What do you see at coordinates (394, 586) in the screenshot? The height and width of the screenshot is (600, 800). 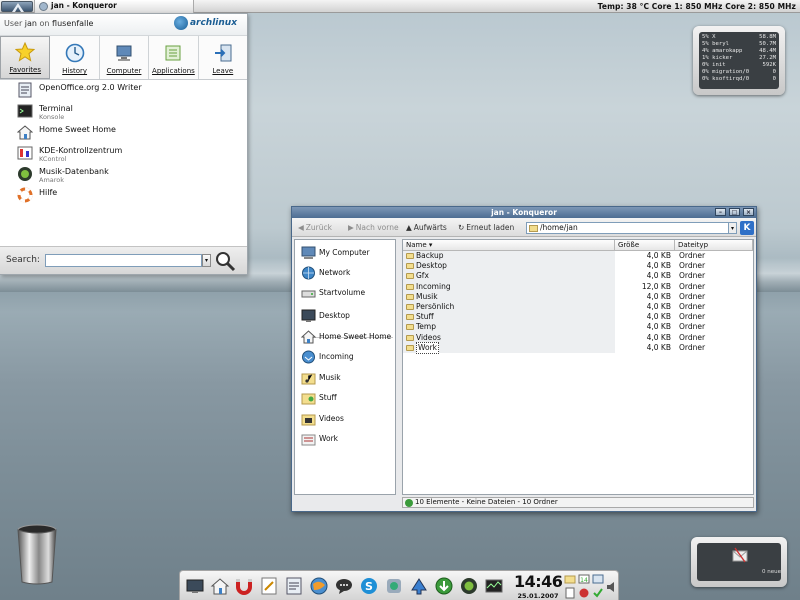 I see `kopete-icon` at bounding box center [394, 586].